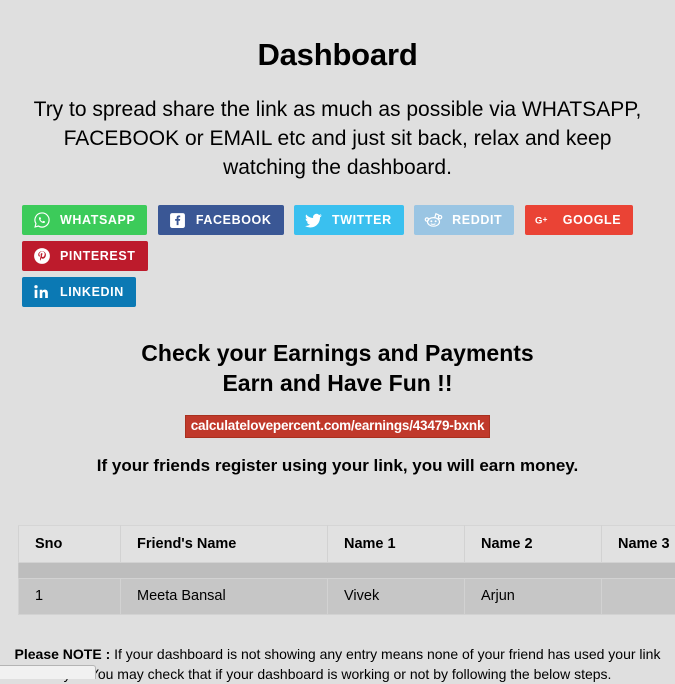 This screenshot has height=684, width=675. I want to click on page-title: Dashboard, so click(337, 36).